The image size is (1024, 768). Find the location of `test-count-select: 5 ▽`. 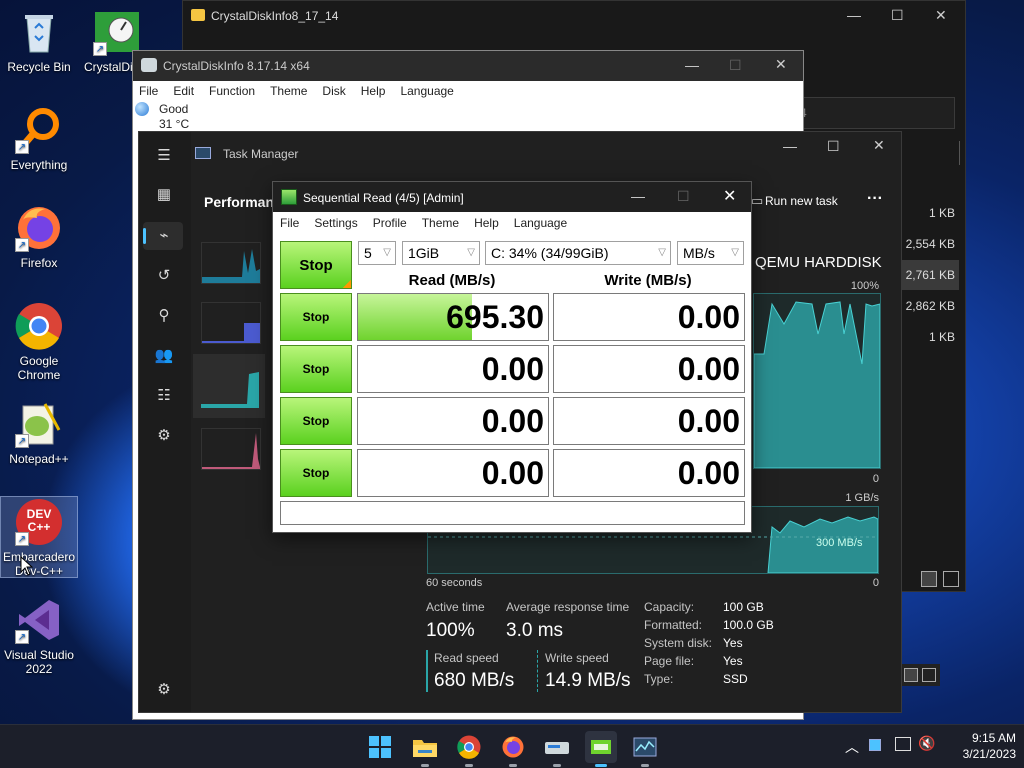

test-count-select: 5 ▽ is located at coordinates (377, 253).